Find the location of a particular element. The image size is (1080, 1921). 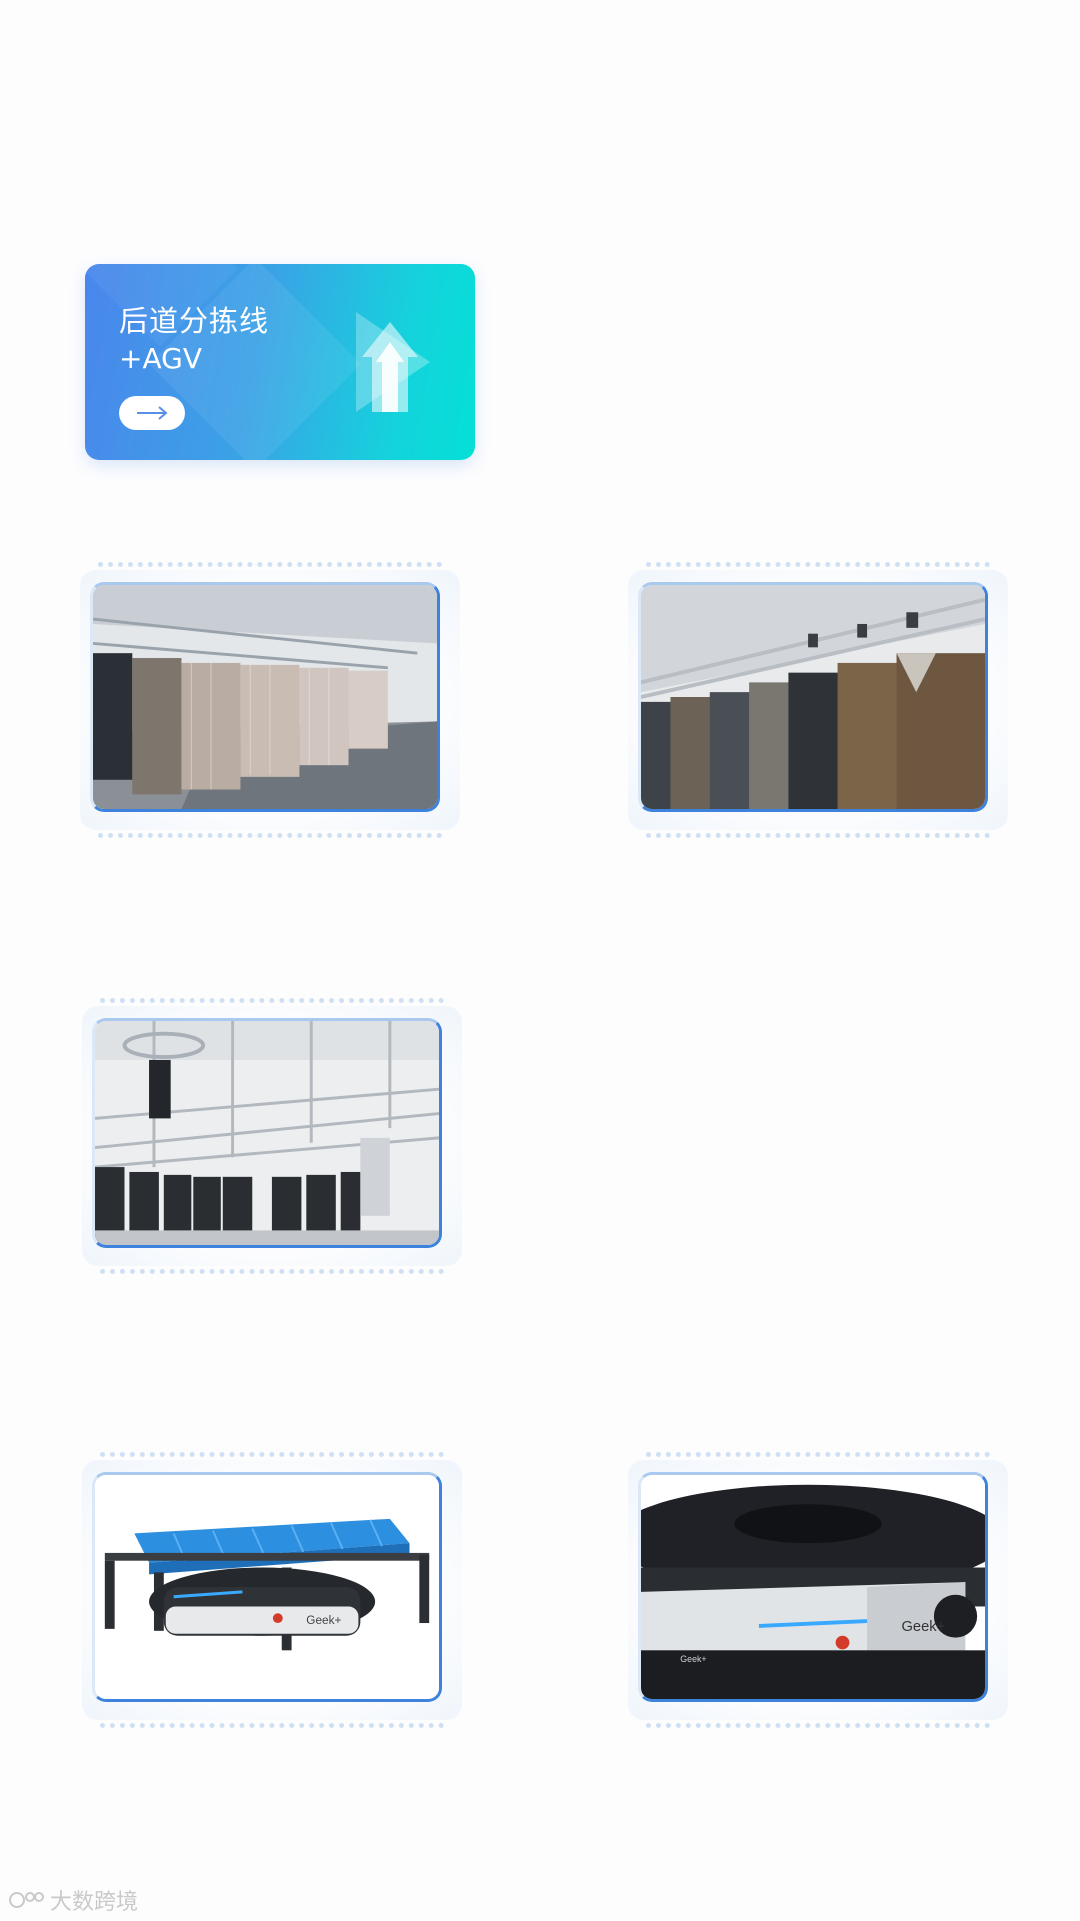

hanging-suits-image is located at coordinates (813, 697).